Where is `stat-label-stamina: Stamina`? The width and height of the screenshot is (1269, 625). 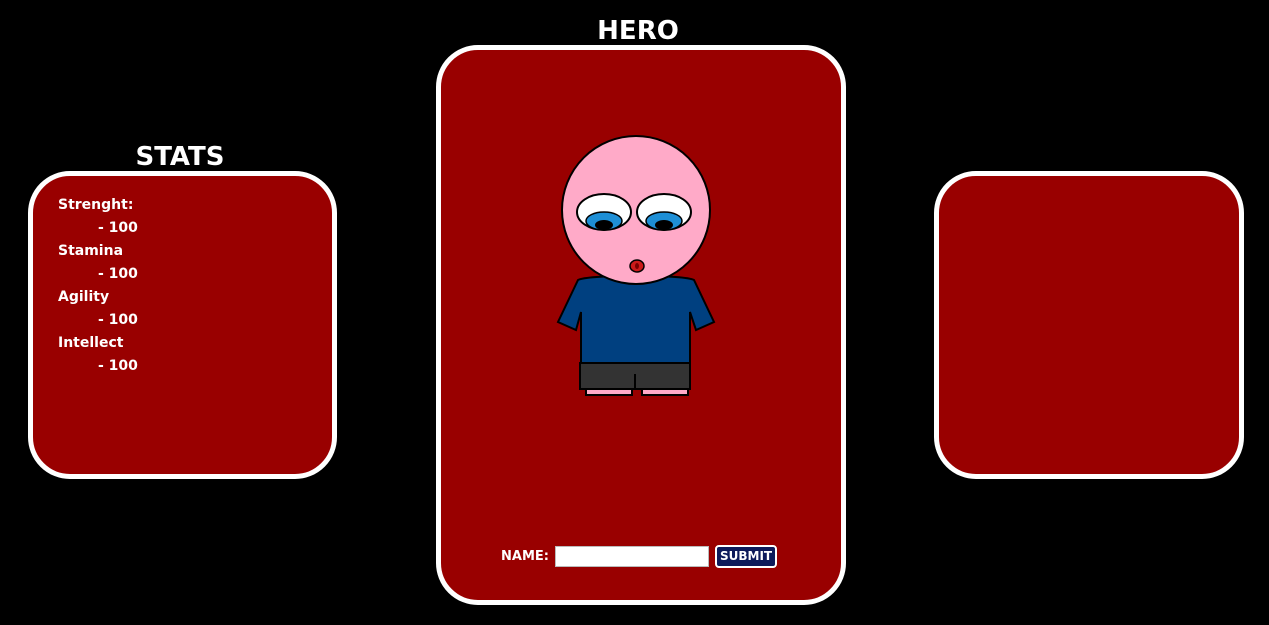
stat-label-stamina: Stamina is located at coordinates (91, 251).